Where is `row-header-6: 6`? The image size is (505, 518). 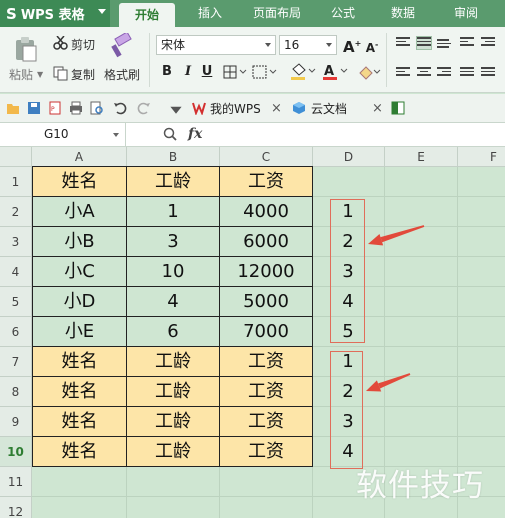
row-header-6: 6 is located at coordinates (16, 332).